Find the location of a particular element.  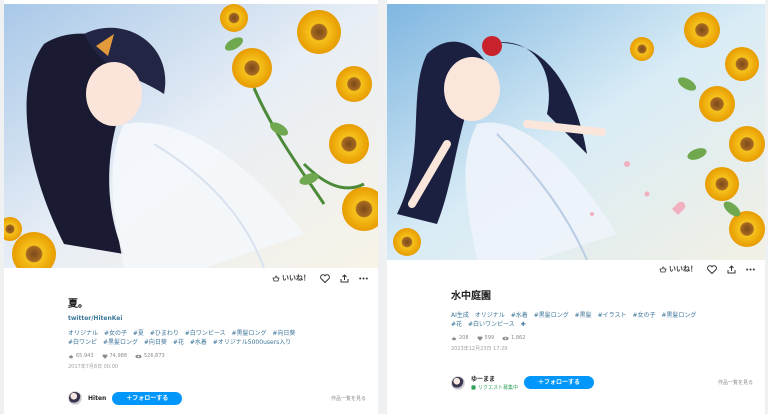

tag: #夏 is located at coordinates (138, 333).